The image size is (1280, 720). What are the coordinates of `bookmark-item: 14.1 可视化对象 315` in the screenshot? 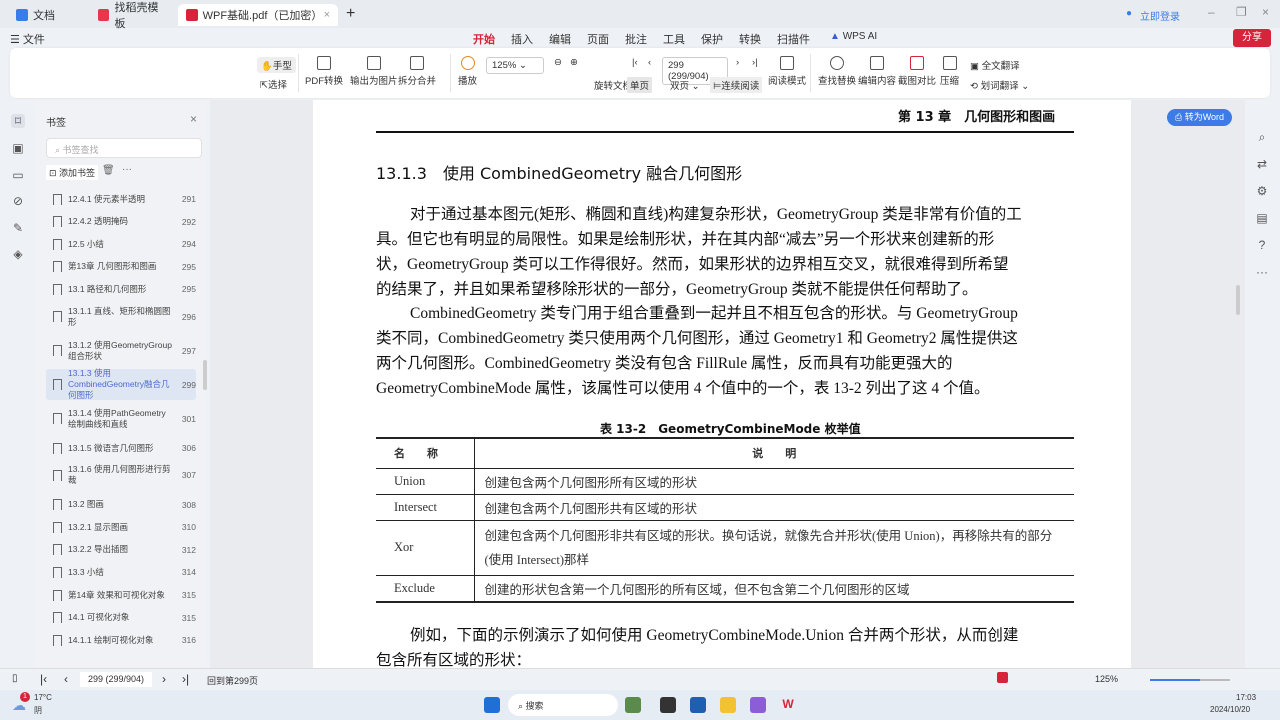 It's located at (121, 618).